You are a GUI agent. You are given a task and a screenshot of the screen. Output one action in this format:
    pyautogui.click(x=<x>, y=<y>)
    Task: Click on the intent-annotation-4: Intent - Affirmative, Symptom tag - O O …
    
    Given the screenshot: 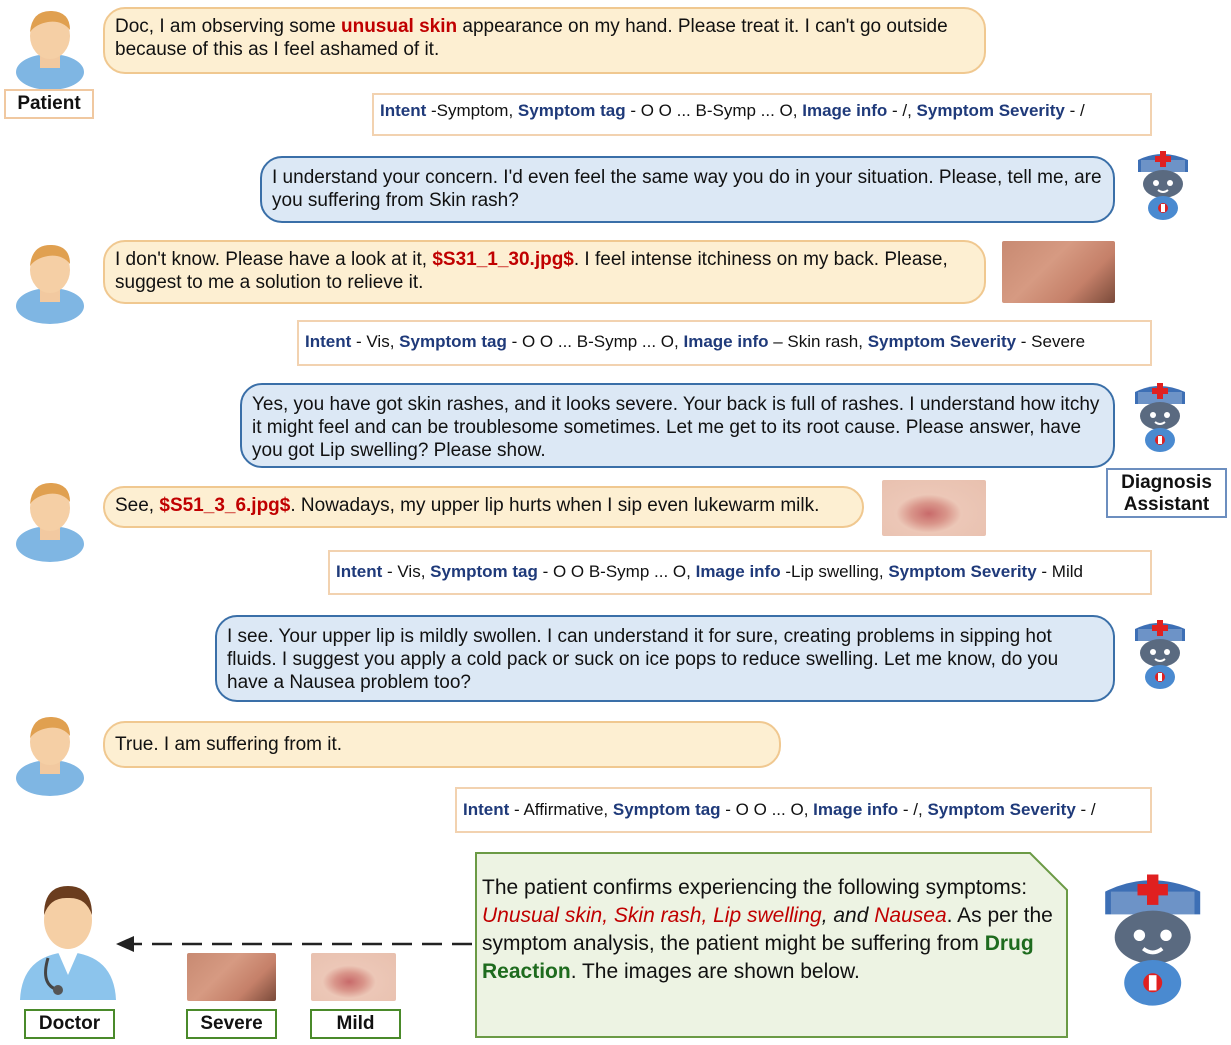 What is the action you would take?
    pyautogui.click(x=803, y=810)
    